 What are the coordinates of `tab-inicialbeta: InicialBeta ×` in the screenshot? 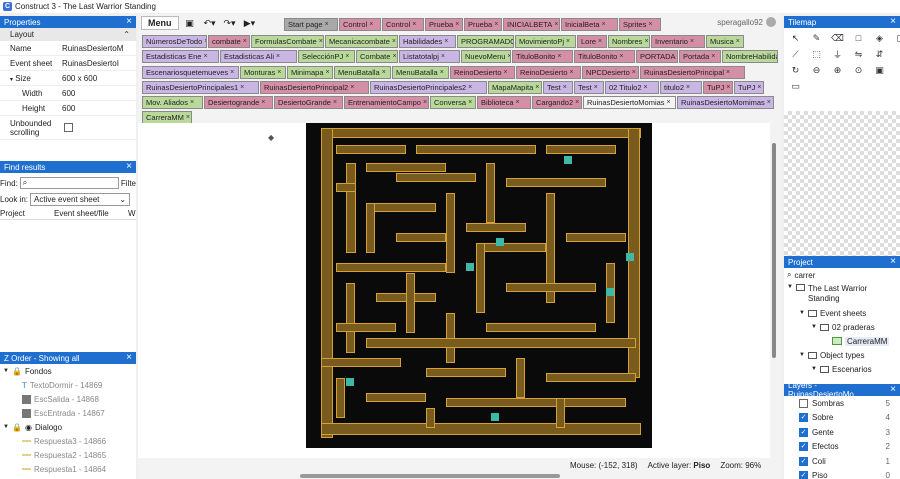 It's located at (589, 24).